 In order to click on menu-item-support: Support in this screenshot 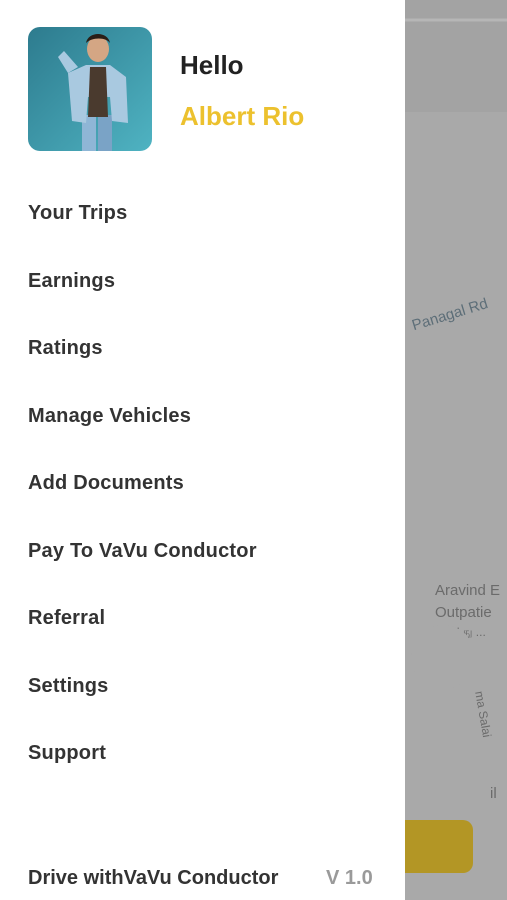, I will do `click(142, 772)`.